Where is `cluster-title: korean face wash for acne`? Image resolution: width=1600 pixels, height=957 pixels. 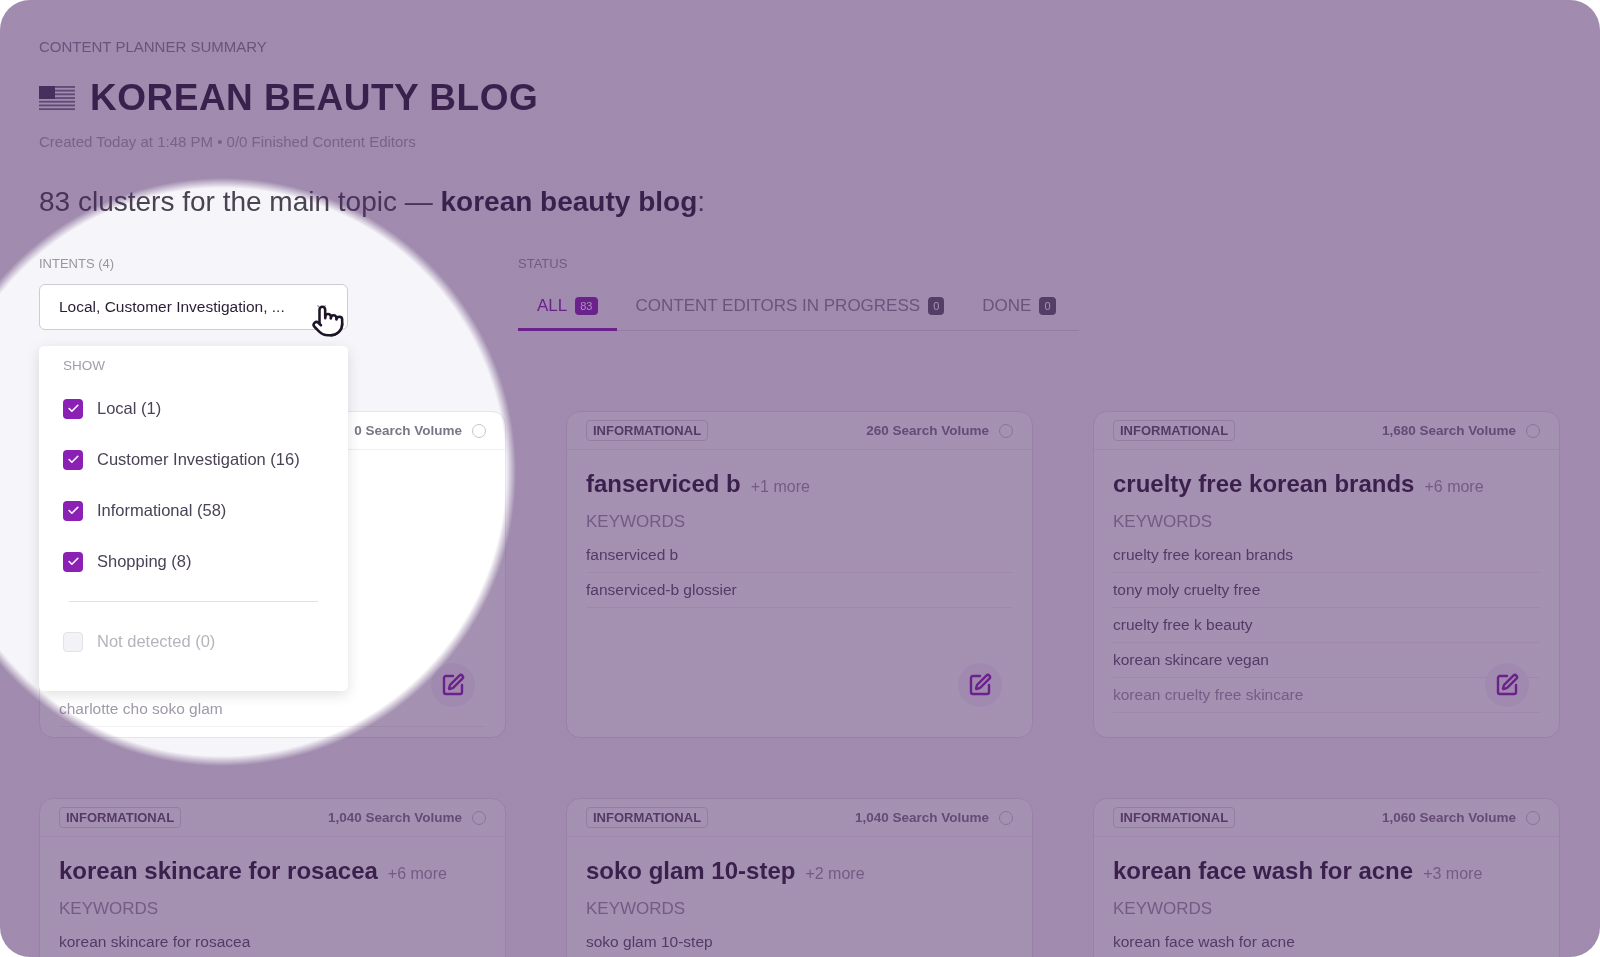 cluster-title: korean face wash for acne is located at coordinates (1263, 871).